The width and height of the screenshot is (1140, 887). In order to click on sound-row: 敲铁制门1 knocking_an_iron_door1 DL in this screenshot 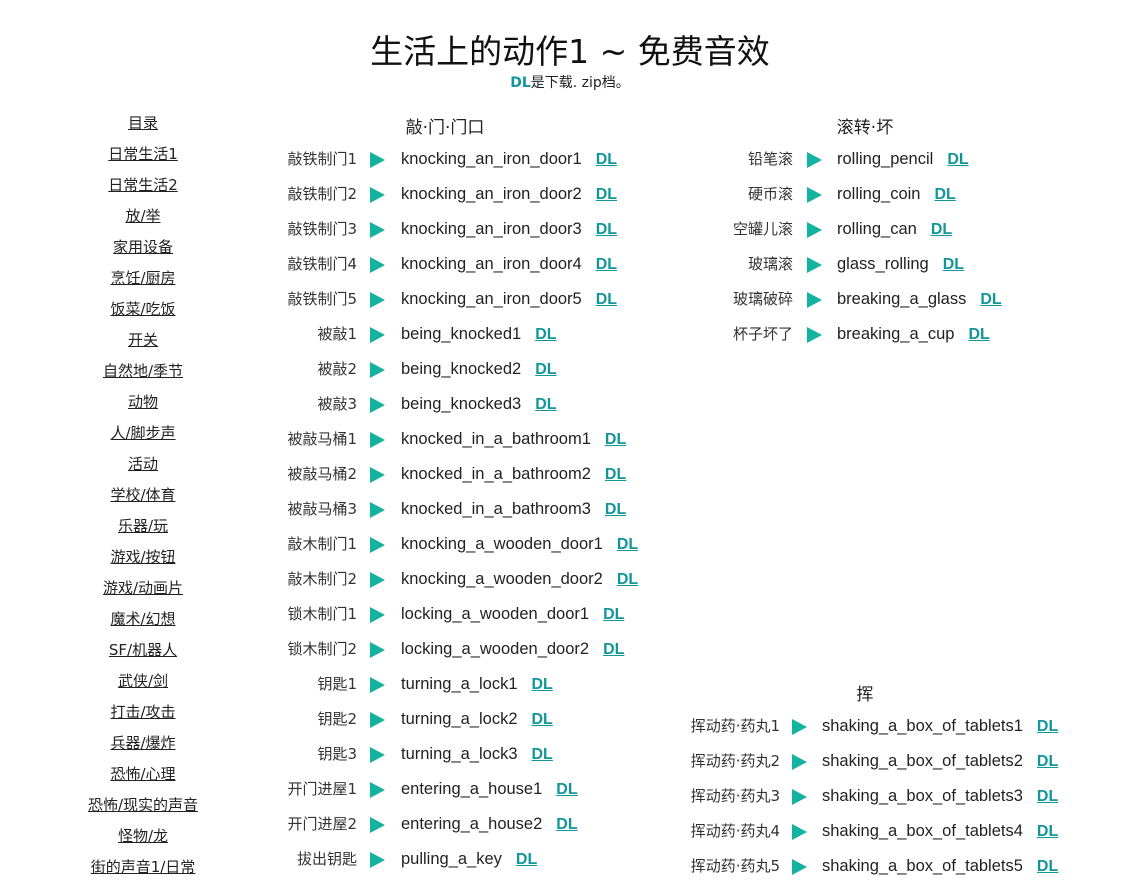, I will do `click(490, 162)`.